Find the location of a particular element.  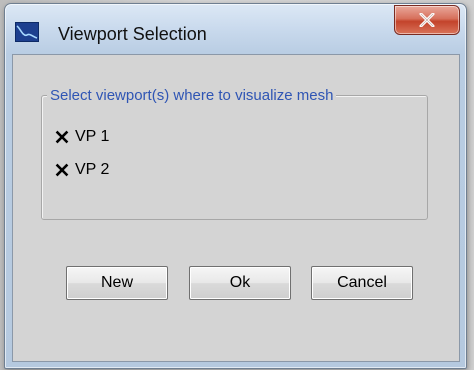

window-title: Viewport Selection is located at coordinates (132, 34).